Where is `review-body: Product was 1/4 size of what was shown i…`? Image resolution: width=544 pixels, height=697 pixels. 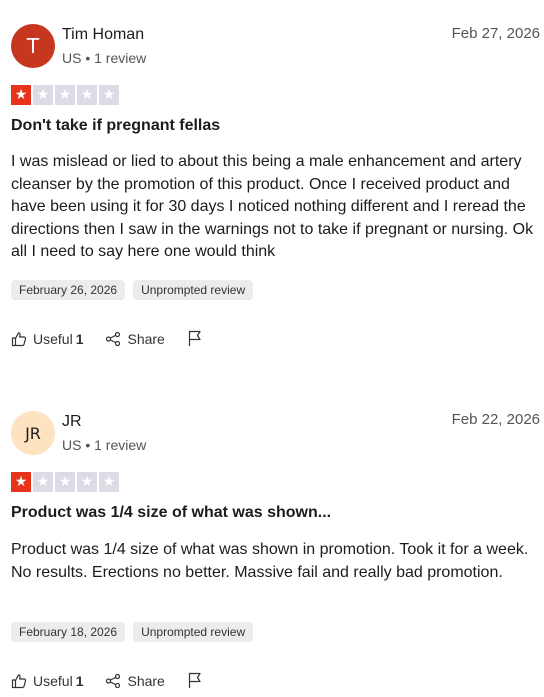
review-body: Product was 1/4 size of what was shown i… is located at coordinates (270, 561).